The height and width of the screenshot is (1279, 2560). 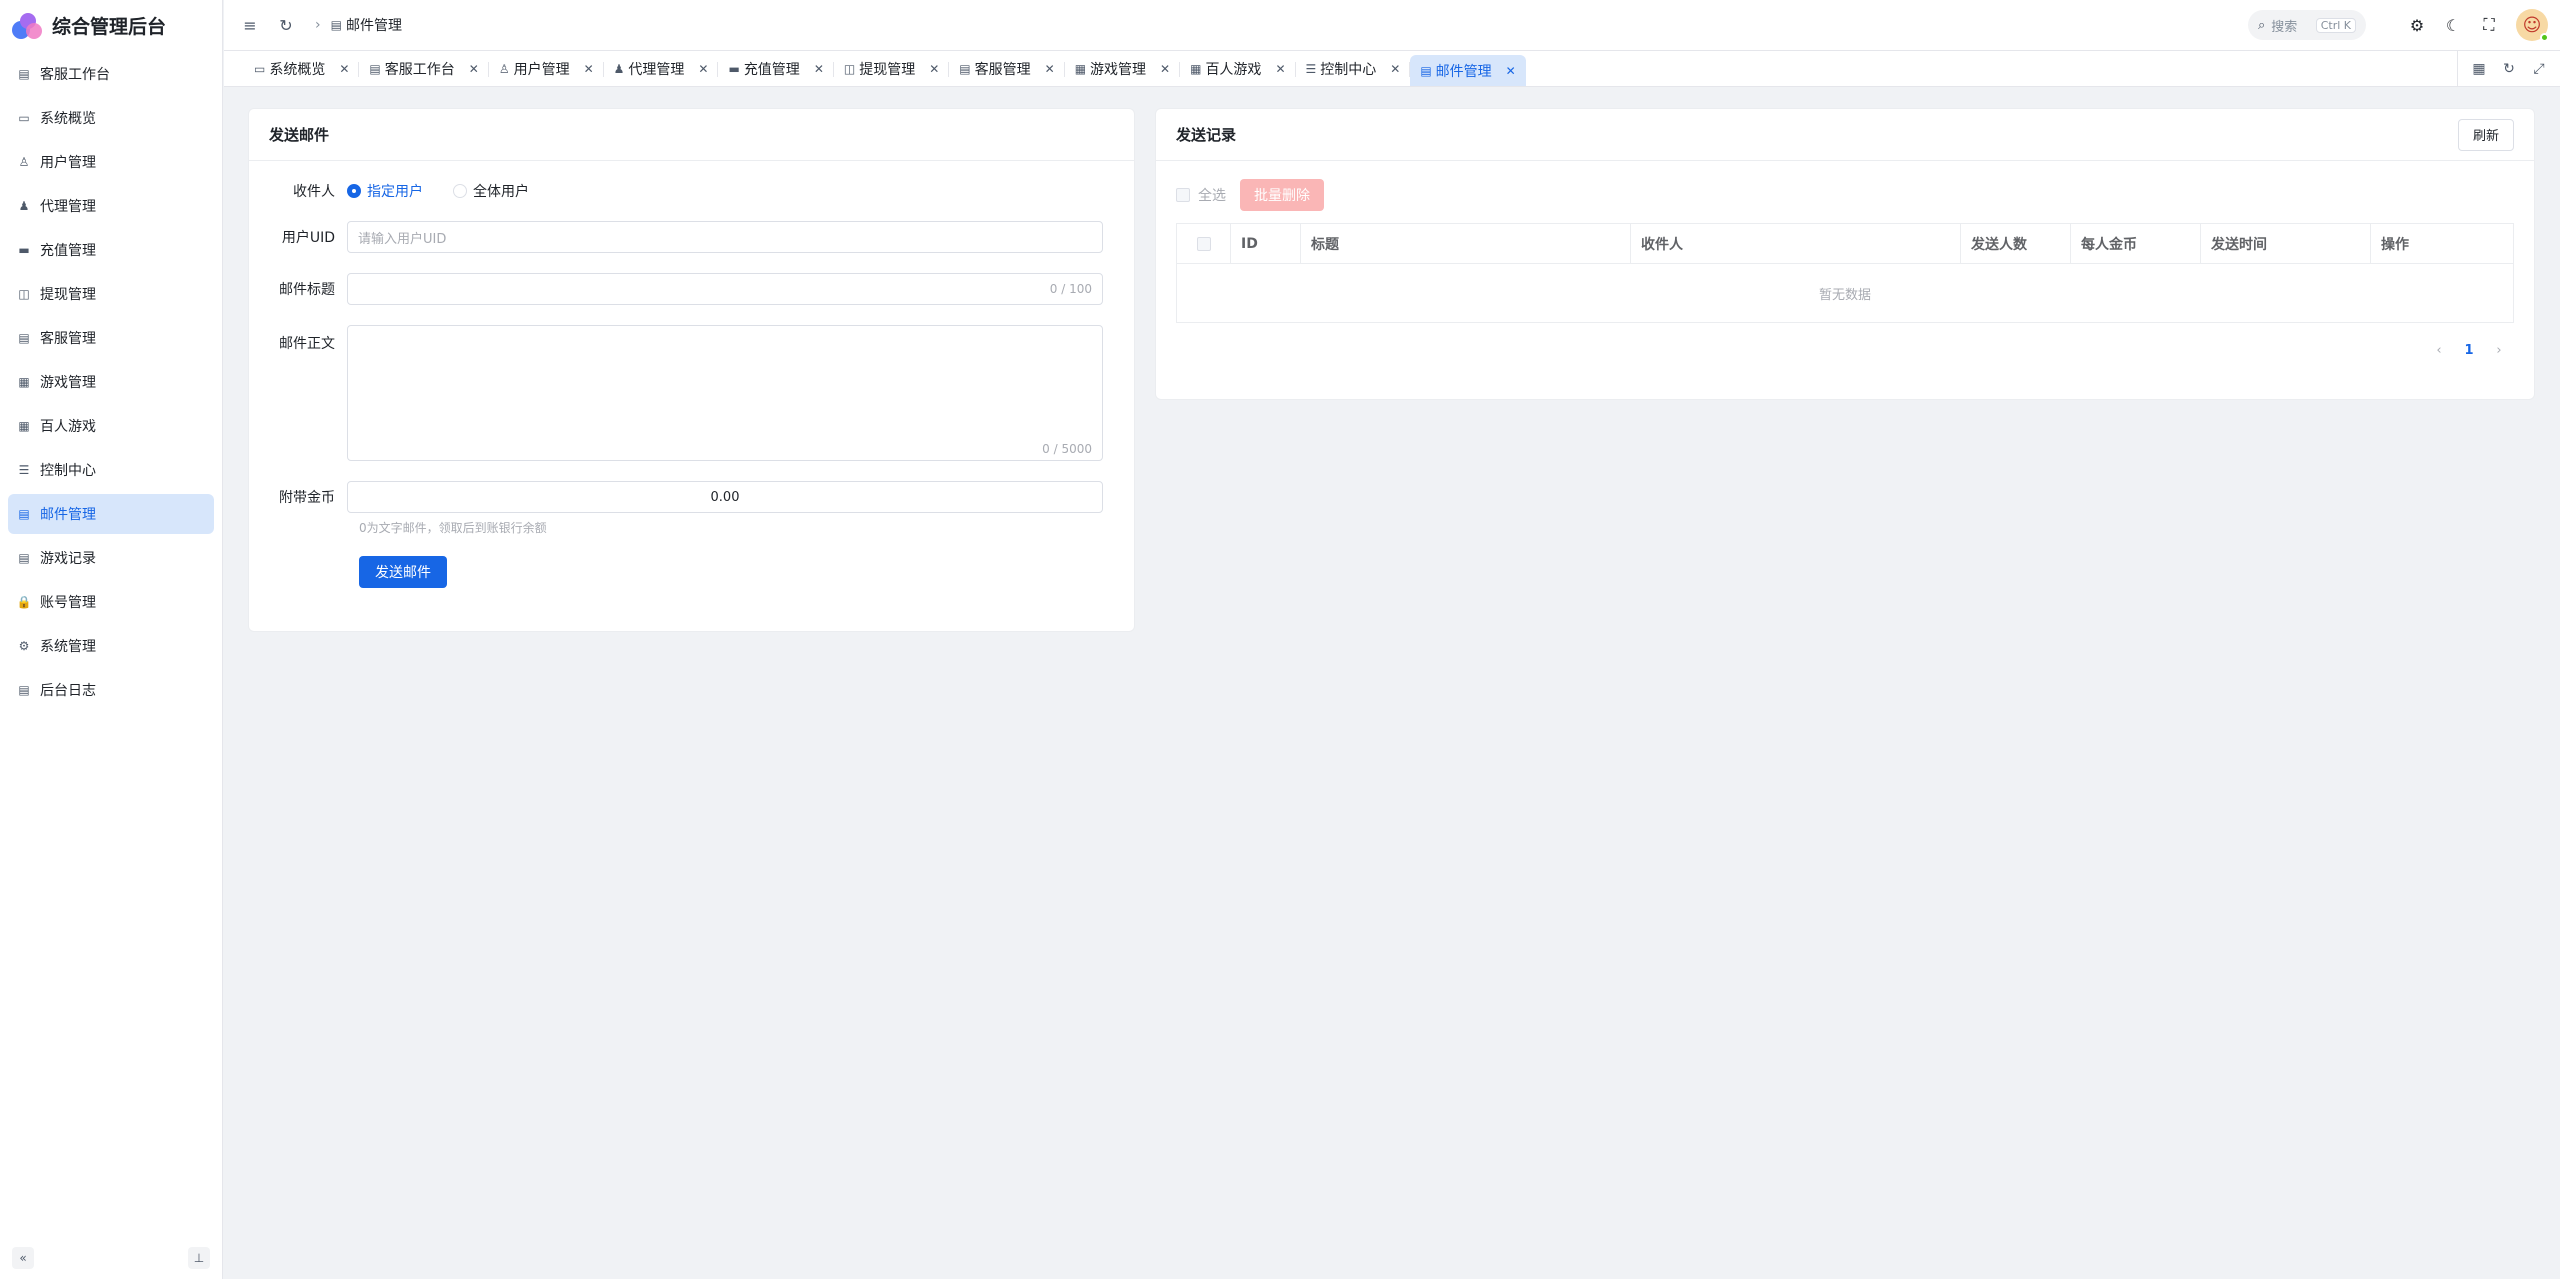 What do you see at coordinates (28, 25) in the screenshot?
I see `app-logo-icon` at bounding box center [28, 25].